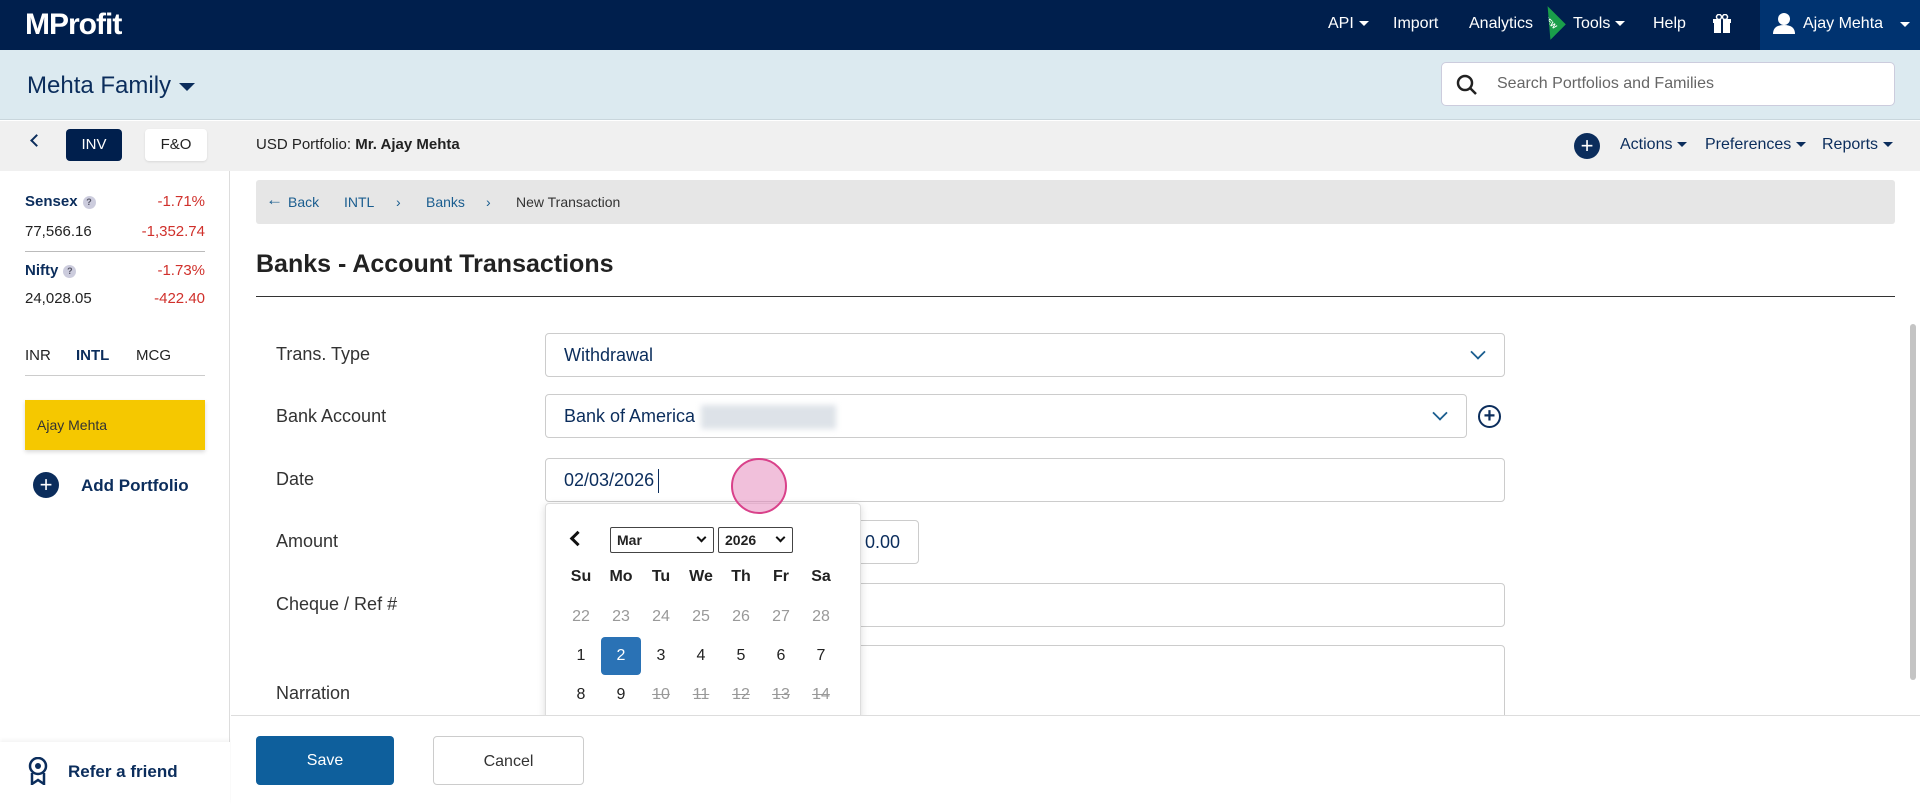 Image resolution: width=1920 pixels, height=804 pixels. Describe the element at coordinates (701, 576) in the screenshot. I see `weekday-header: We` at that location.